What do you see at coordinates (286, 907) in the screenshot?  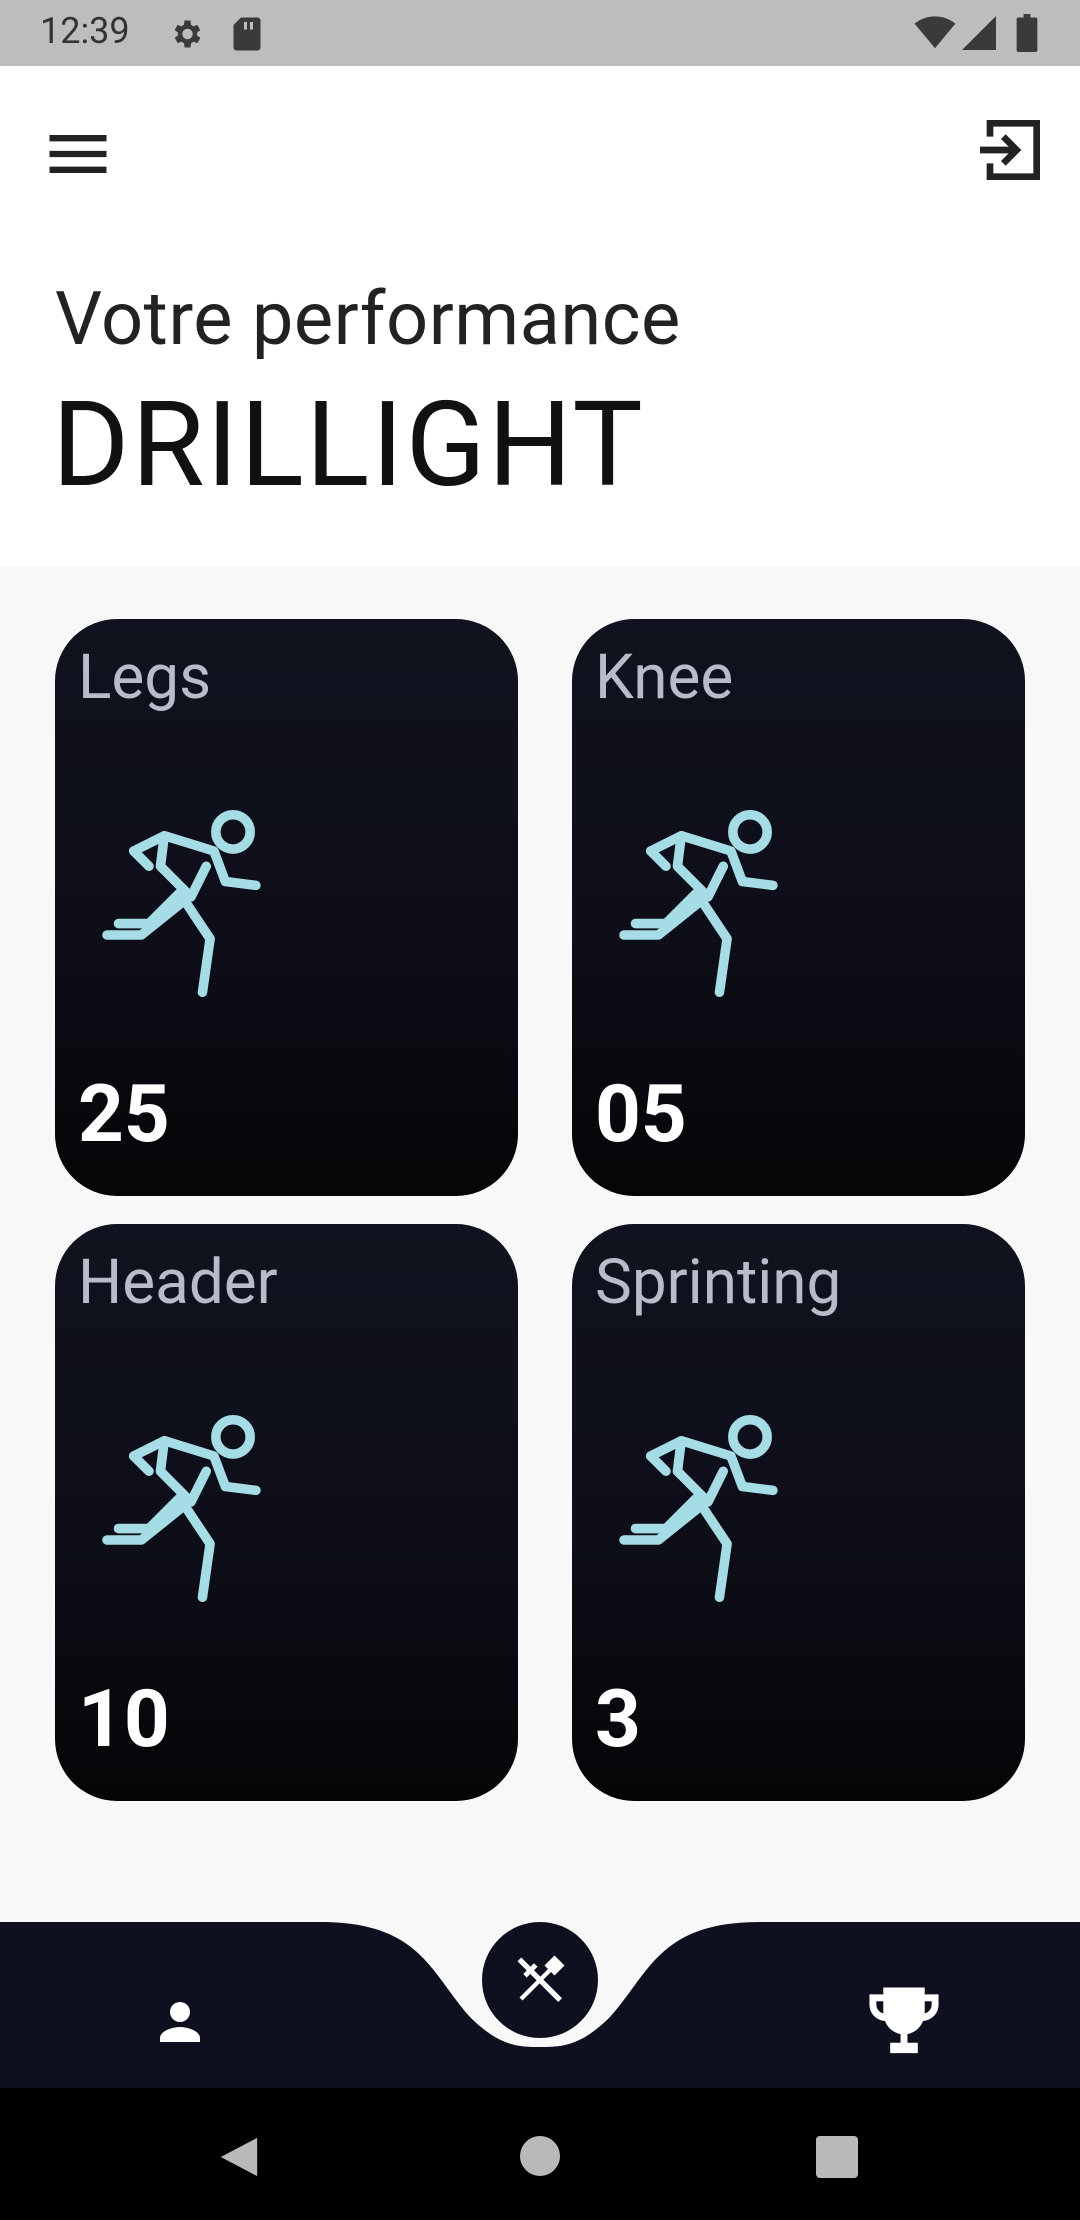 I see `card-legs: Legs 25` at bounding box center [286, 907].